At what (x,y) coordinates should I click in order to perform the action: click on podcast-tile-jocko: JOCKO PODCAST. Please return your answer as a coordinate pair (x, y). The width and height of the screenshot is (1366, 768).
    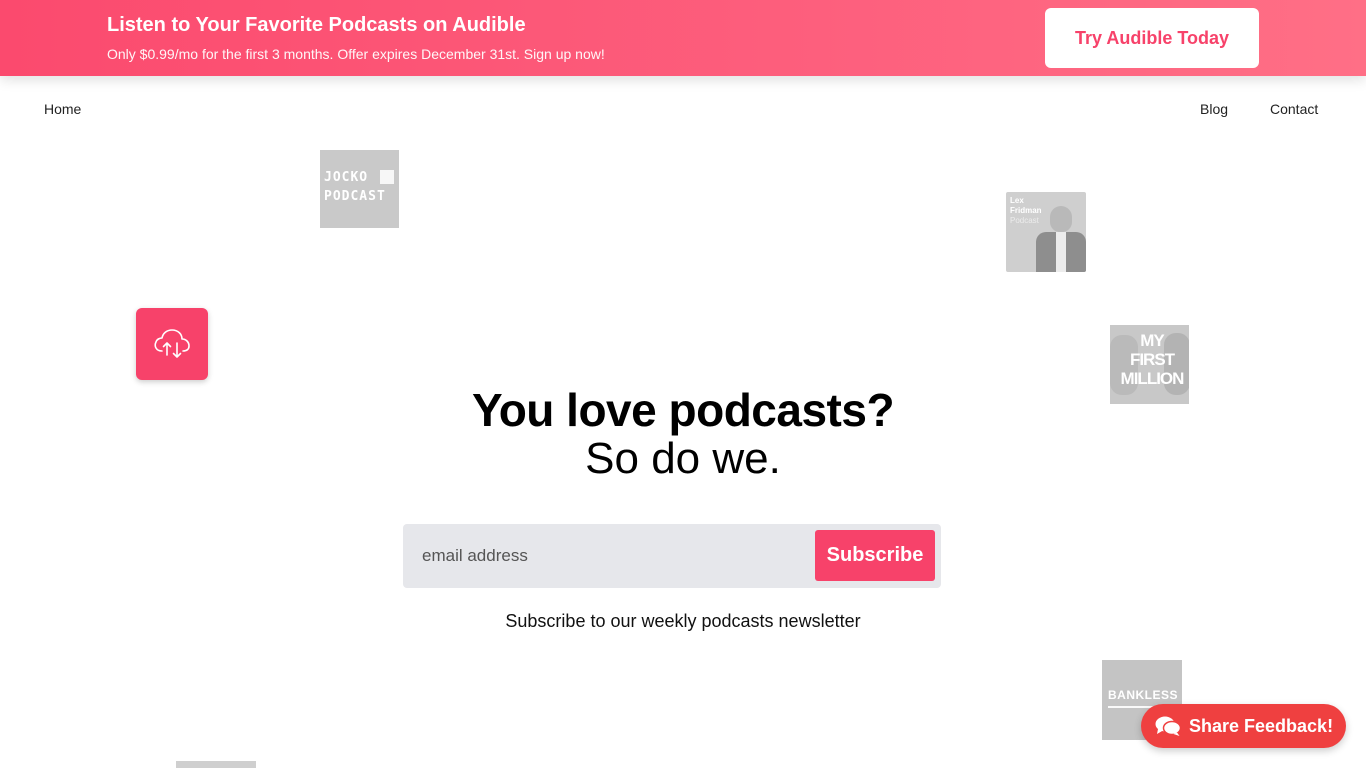
    Looking at the image, I should click on (359, 189).